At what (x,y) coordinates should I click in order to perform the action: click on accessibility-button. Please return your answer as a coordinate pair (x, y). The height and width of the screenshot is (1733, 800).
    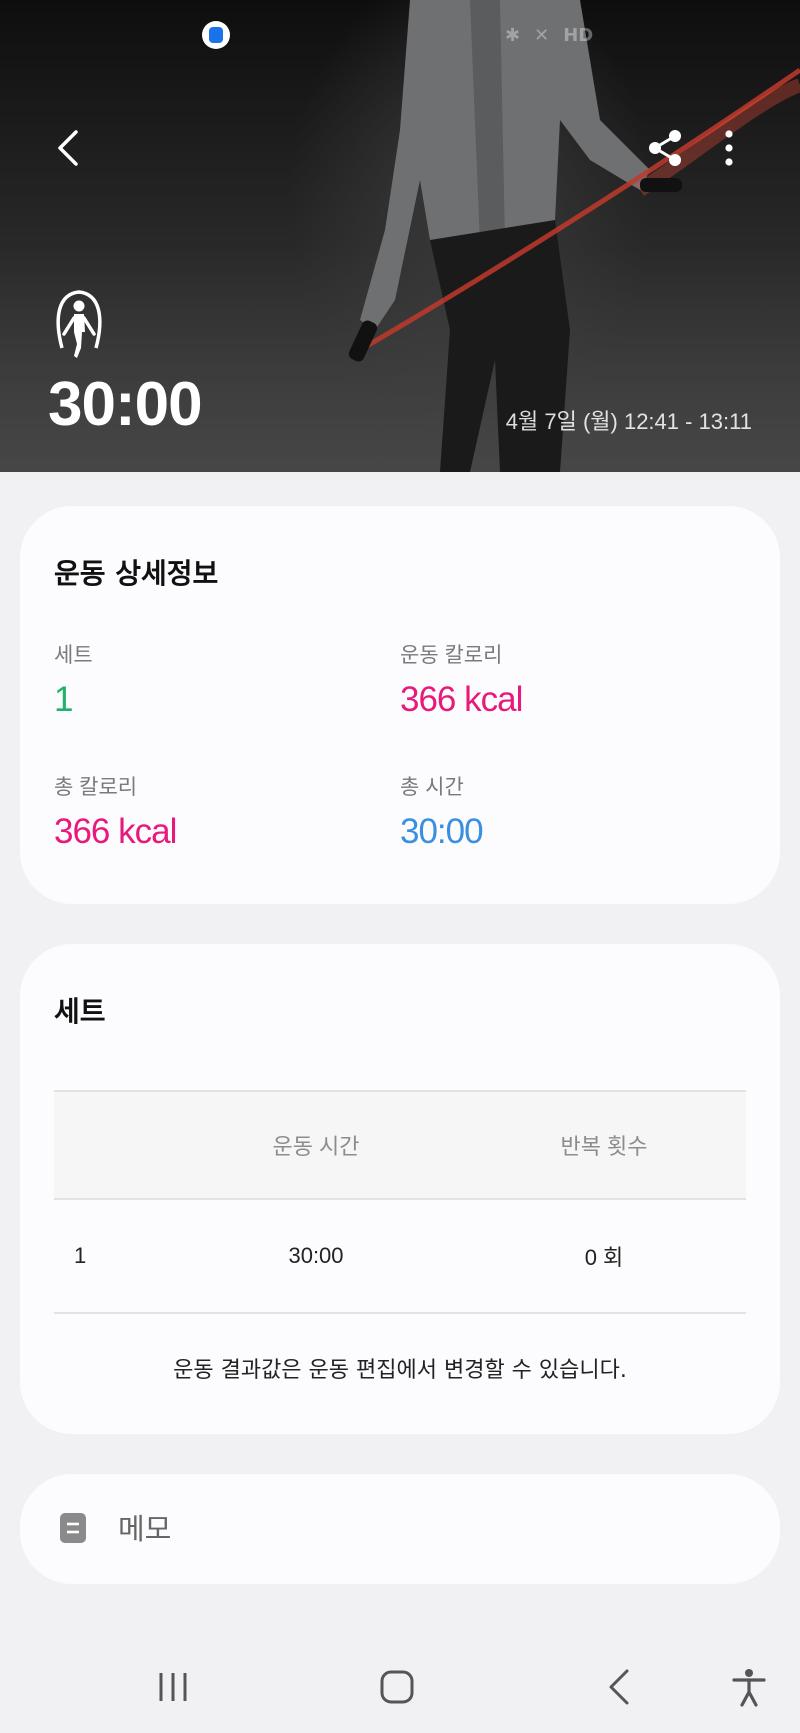
    Looking at the image, I should click on (749, 1686).